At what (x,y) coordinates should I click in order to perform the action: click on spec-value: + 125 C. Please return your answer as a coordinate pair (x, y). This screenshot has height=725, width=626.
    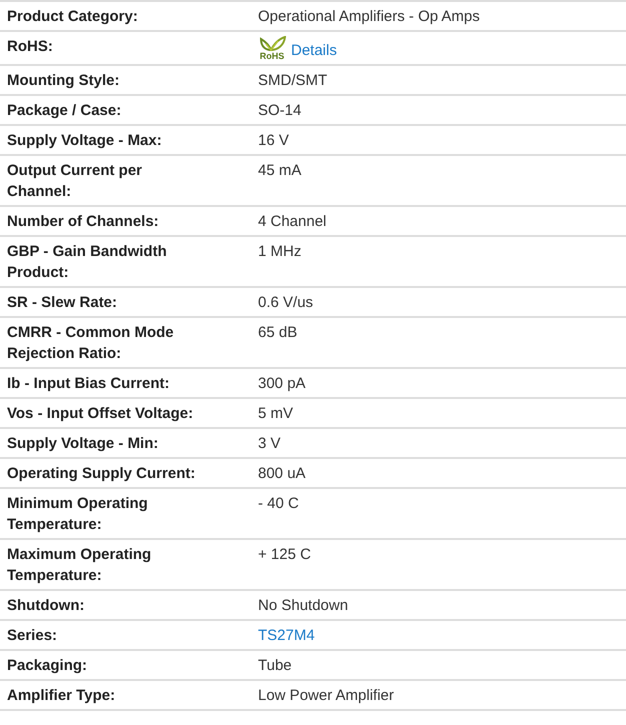
    Looking at the image, I should click on (284, 554).